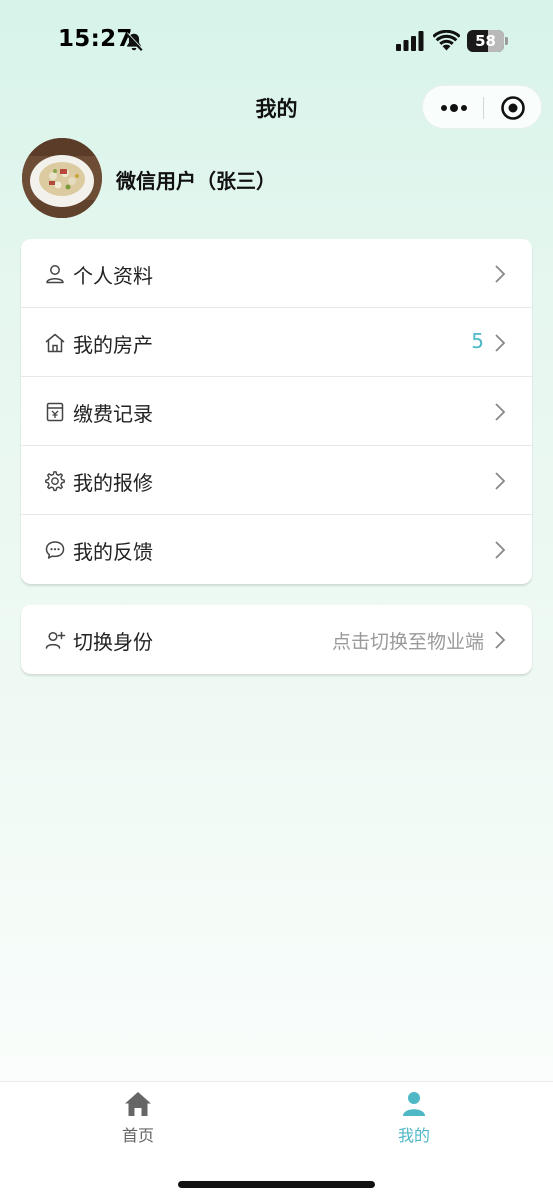 The height and width of the screenshot is (1200, 553). Describe the element at coordinates (276, 273) in the screenshot. I see `menu-item-profile: 个人资料` at that location.